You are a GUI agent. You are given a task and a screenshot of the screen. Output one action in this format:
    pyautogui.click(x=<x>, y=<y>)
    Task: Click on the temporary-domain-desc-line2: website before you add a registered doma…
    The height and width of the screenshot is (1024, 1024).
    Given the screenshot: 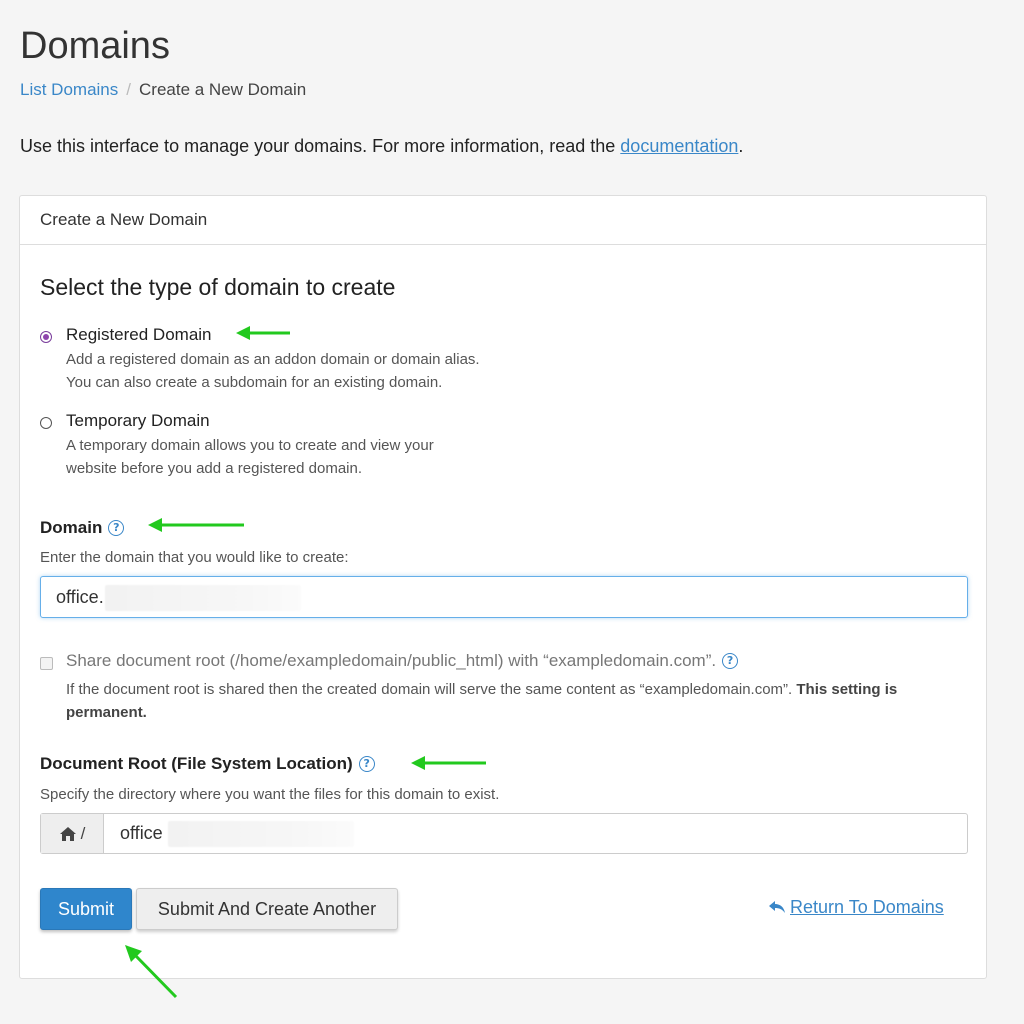 What is the action you would take?
    pyautogui.click(x=214, y=468)
    